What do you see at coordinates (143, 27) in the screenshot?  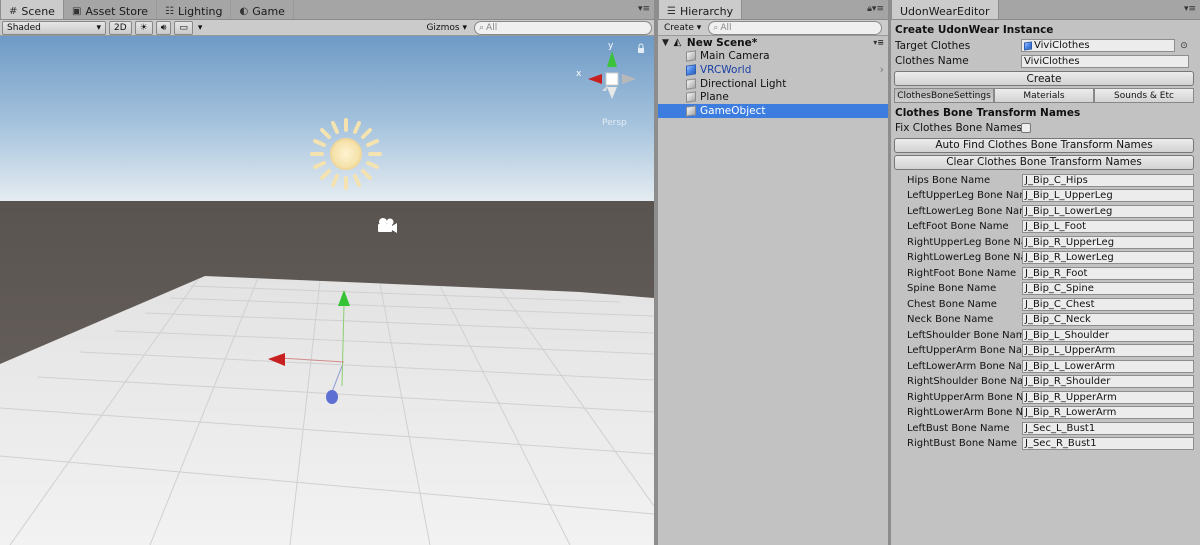 I see `lighting-toggle-icon: ☀` at bounding box center [143, 27].